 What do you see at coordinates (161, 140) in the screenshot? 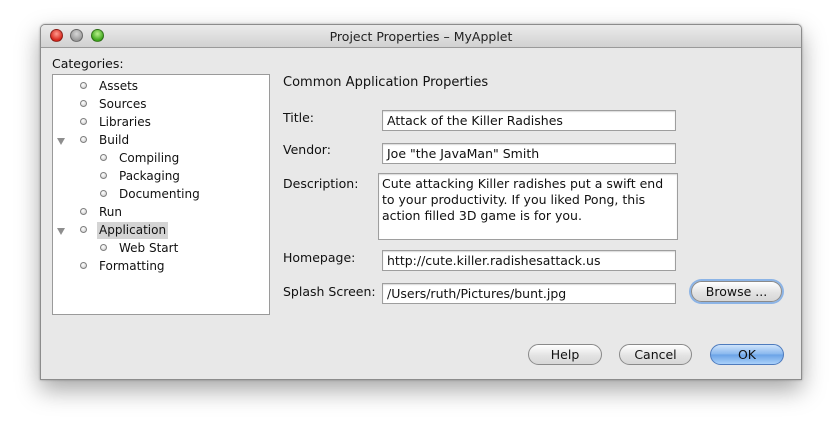
I see `tree-item-build: Build` at bounding box center [161, 140].